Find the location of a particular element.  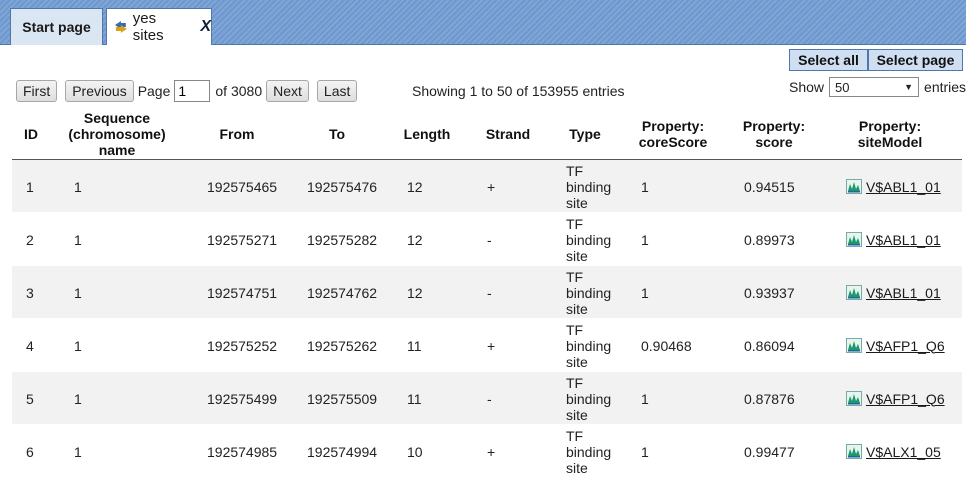

col-id: ID is located at coordinates (31, 134).